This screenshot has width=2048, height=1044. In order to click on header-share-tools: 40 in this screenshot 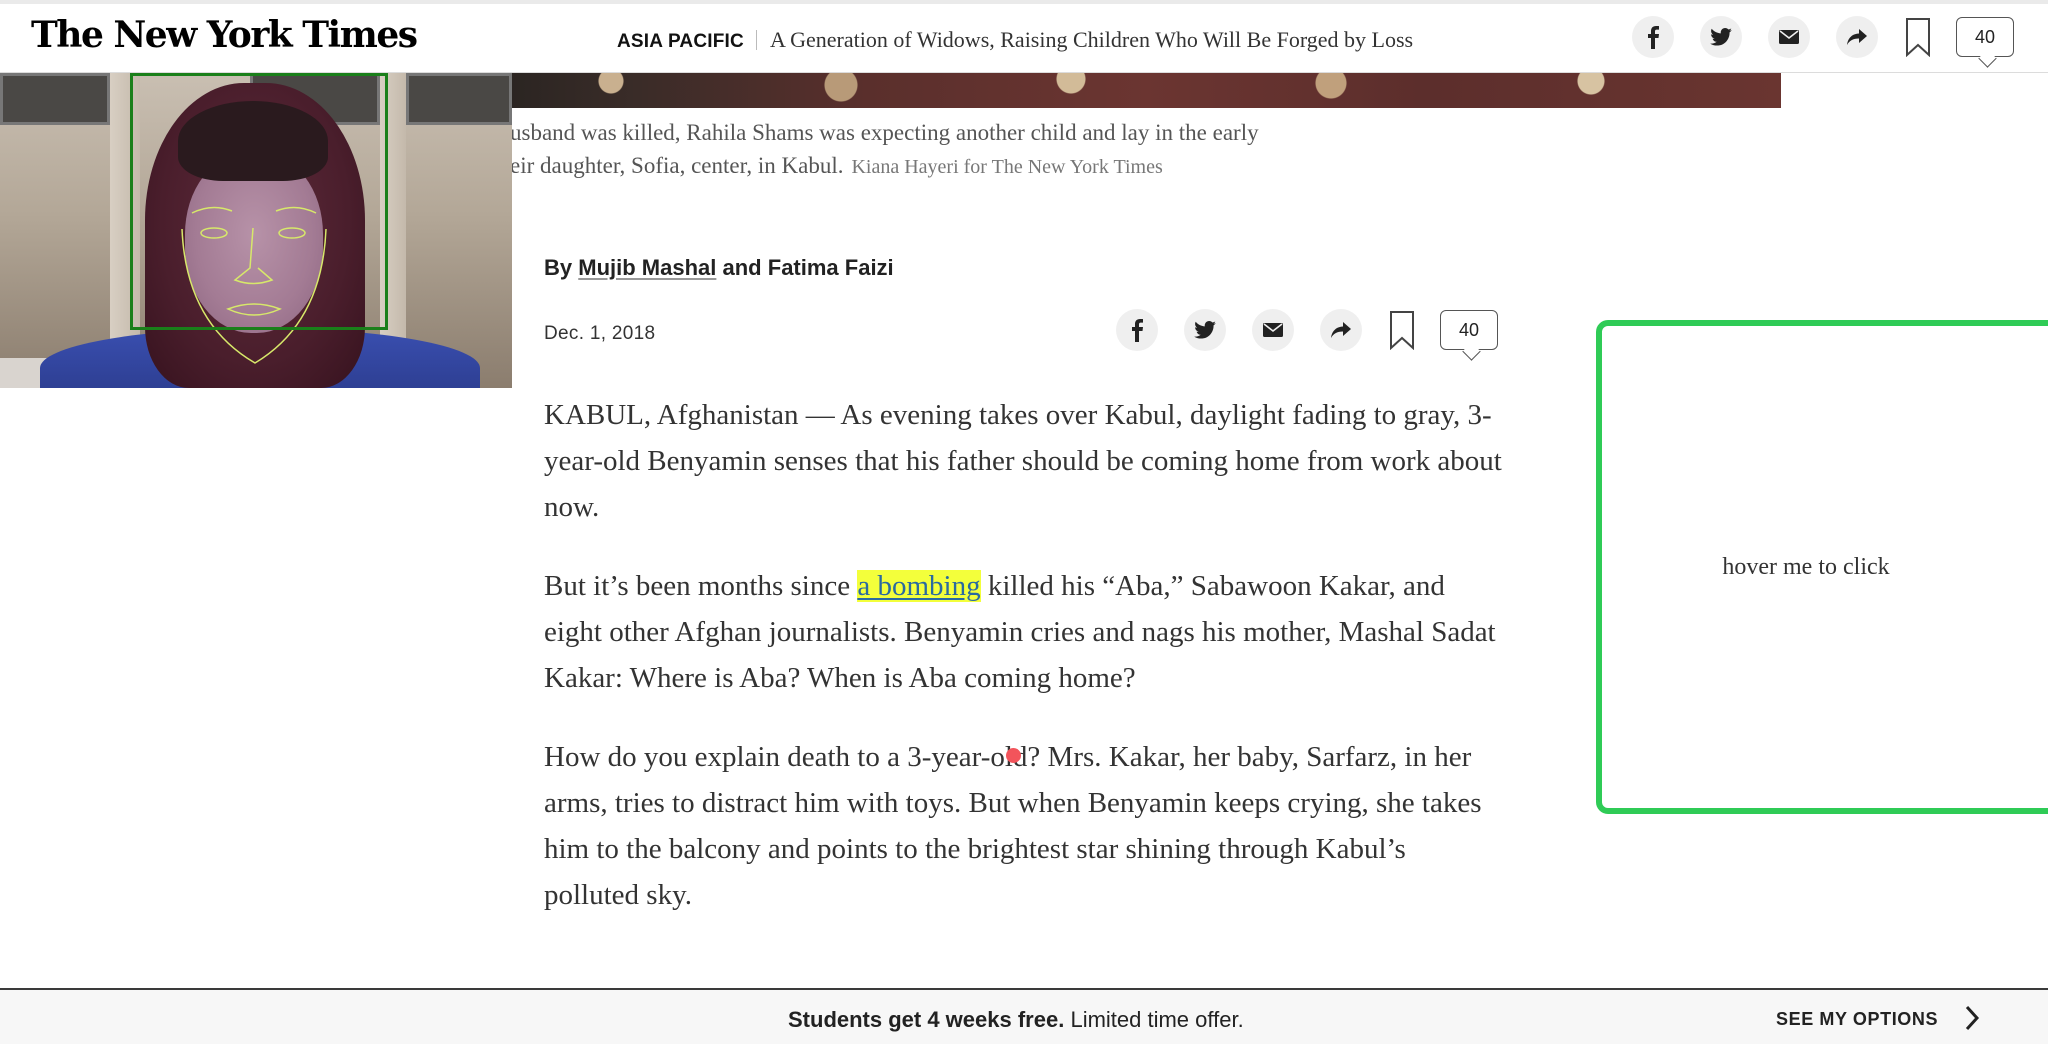, I will do `click(1823, 42)`.